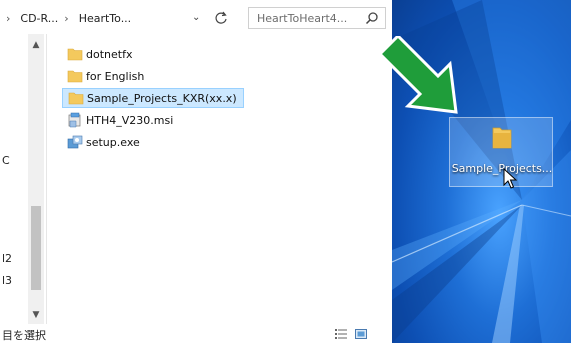  I want to click on search-icon, so click(372, 18).